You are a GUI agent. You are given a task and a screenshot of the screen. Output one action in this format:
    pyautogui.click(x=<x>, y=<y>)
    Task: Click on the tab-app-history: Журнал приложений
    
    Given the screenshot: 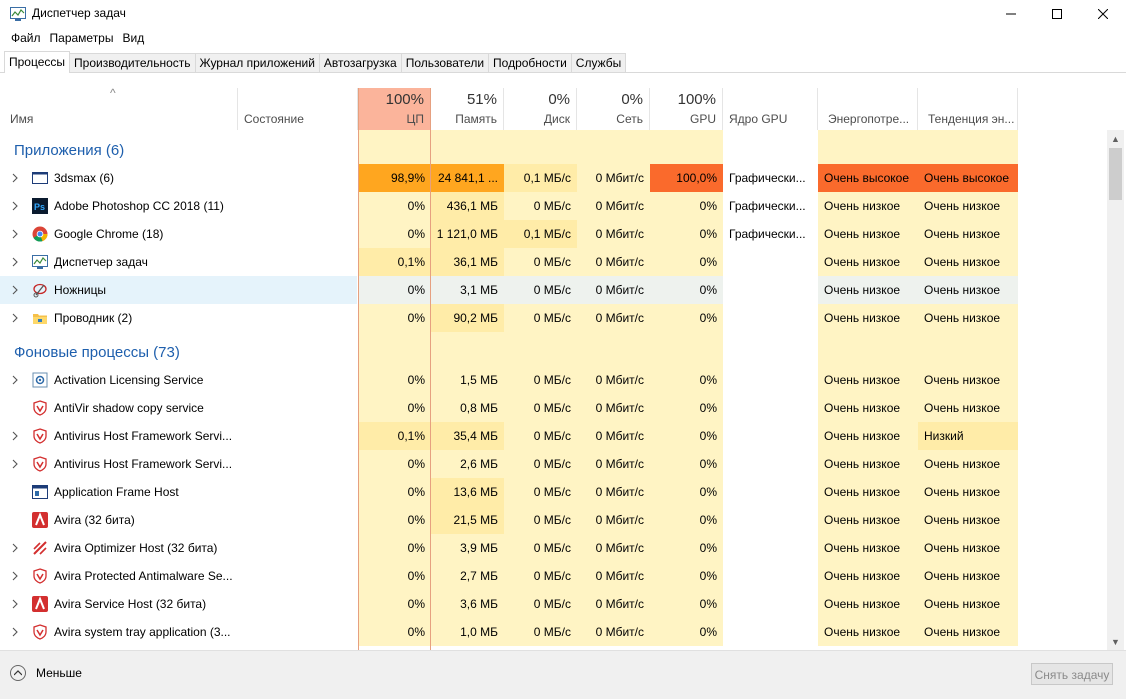 What is the action you would take?
    pyautogui.click(x=257, y=63)
    